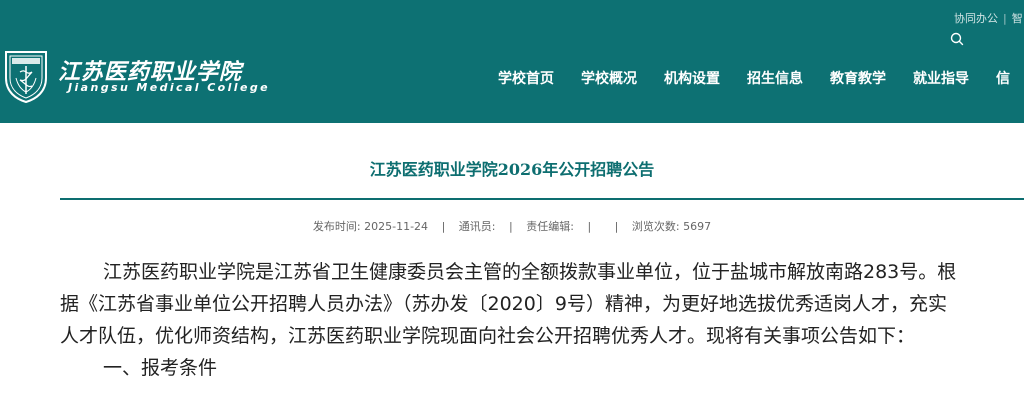 The width and height of the screenshot is (1024, 400). What do you see at coordinates (775, 78) in the screenshot?
I see `nav-item-admissions: 招生信息` at bounding box center [775, 78].